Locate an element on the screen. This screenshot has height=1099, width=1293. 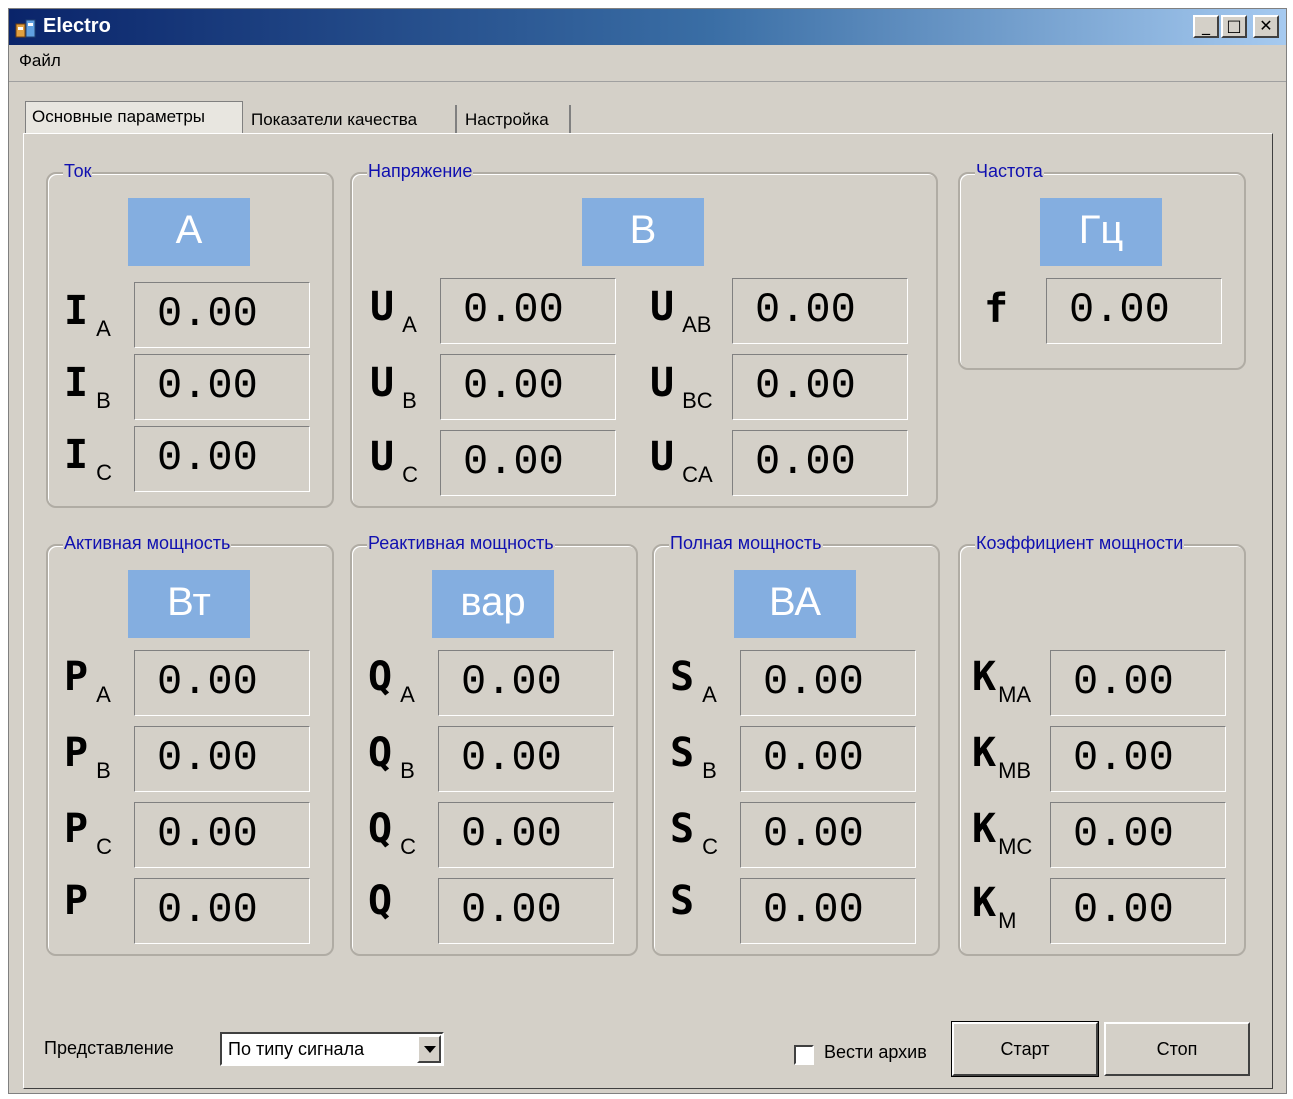
param-label: KMC is located at coordinates (1002, 832).